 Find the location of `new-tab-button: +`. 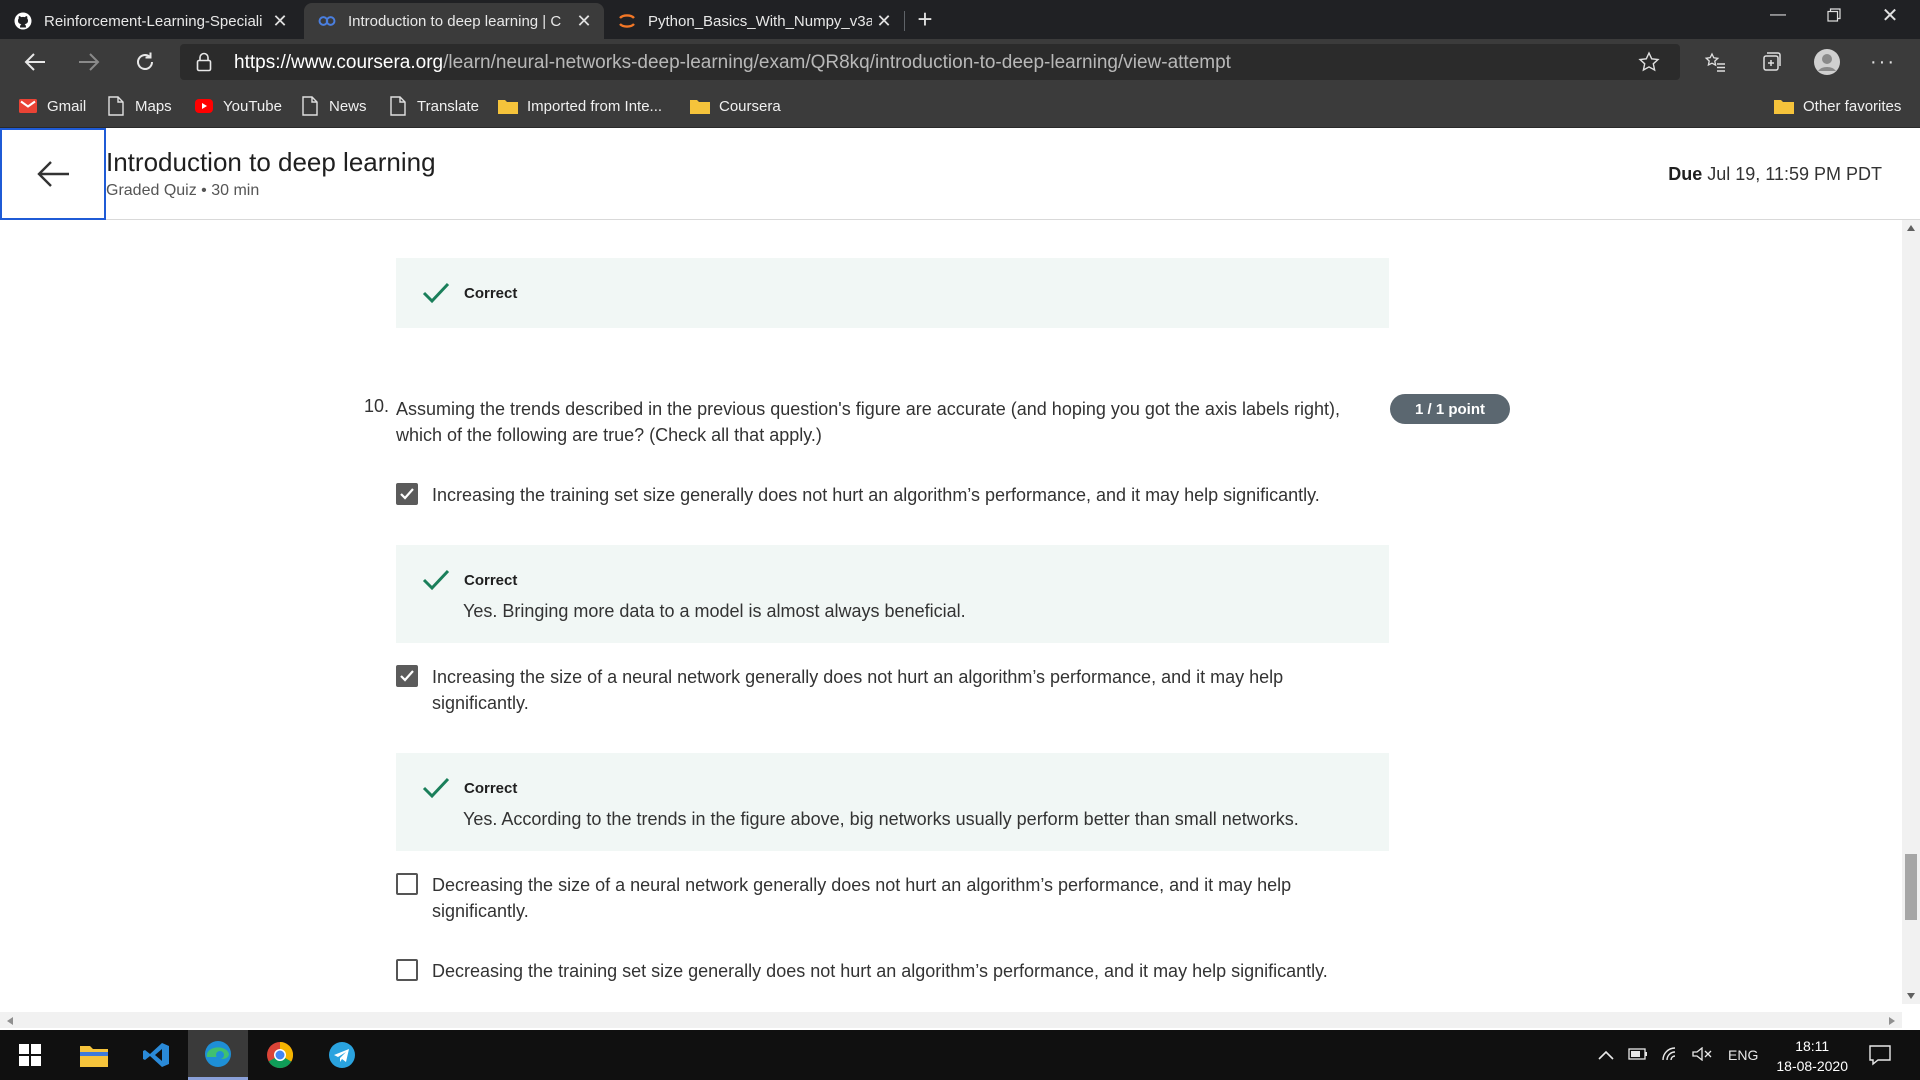

new-tab-button: + is located at coordinates (925, 19).